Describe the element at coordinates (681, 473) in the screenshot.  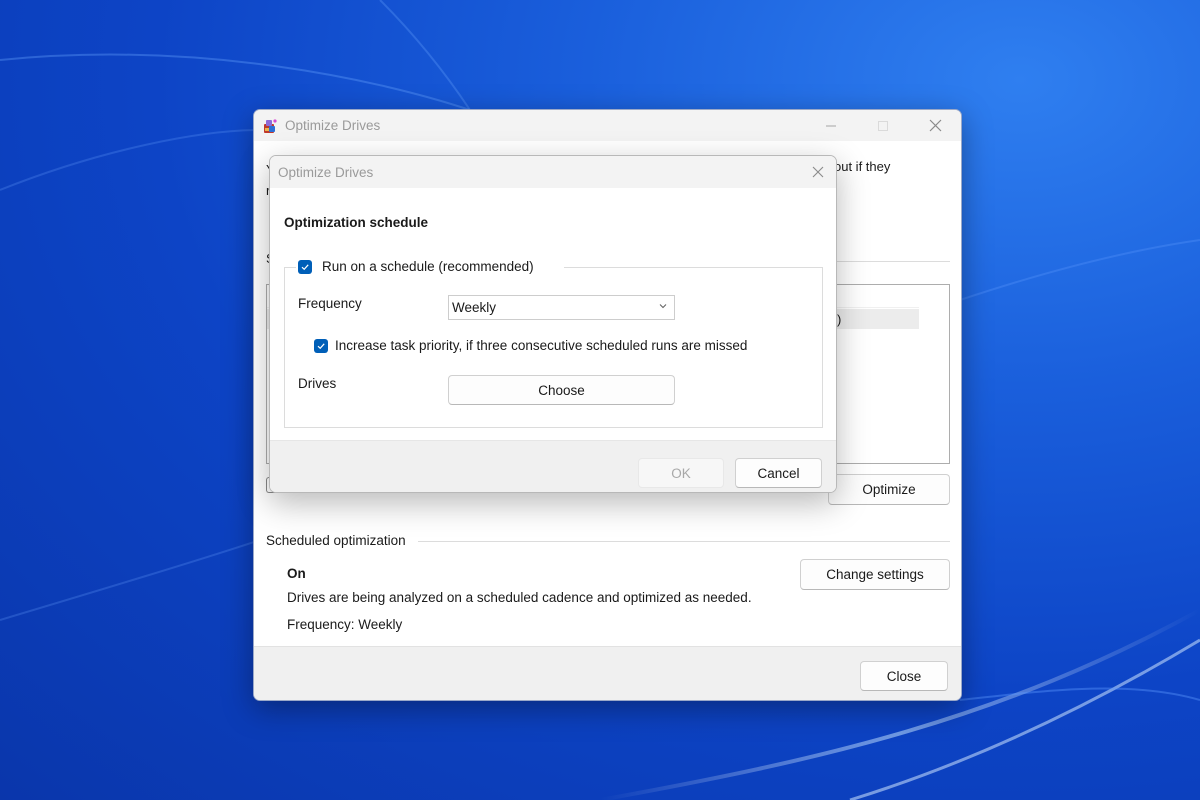
I see `ok-button: OK` at that location.